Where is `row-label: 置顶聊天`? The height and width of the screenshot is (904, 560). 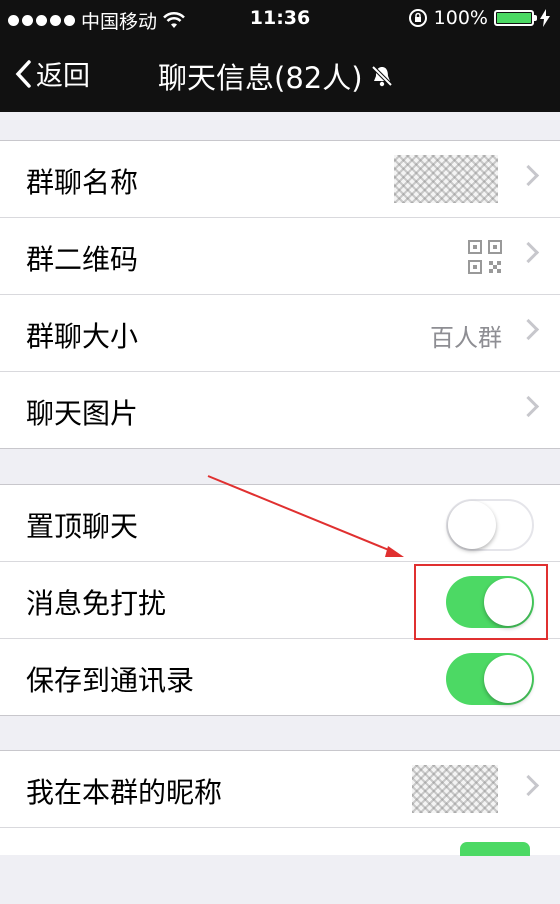 row-label: 置顶聊天 is located at coordinates (82, 526).